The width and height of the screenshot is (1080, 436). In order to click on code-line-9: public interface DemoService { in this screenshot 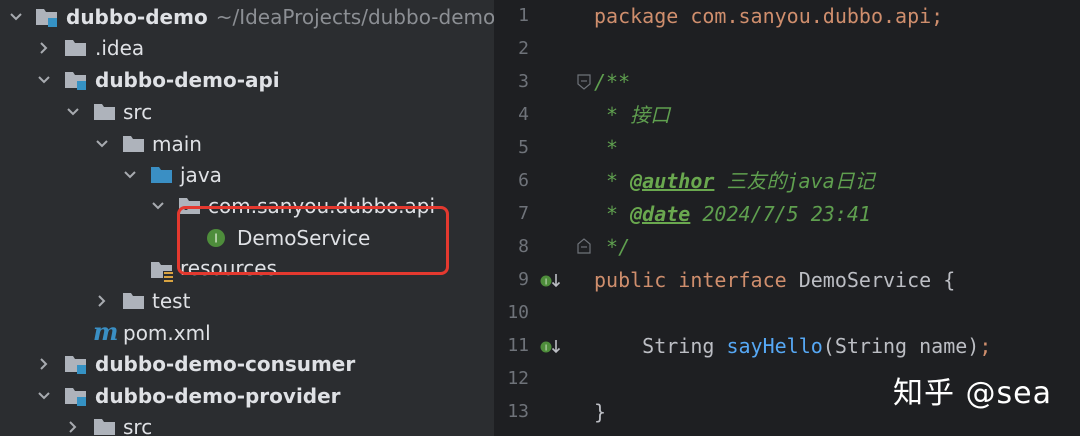, I will do `click(774, 280)`.